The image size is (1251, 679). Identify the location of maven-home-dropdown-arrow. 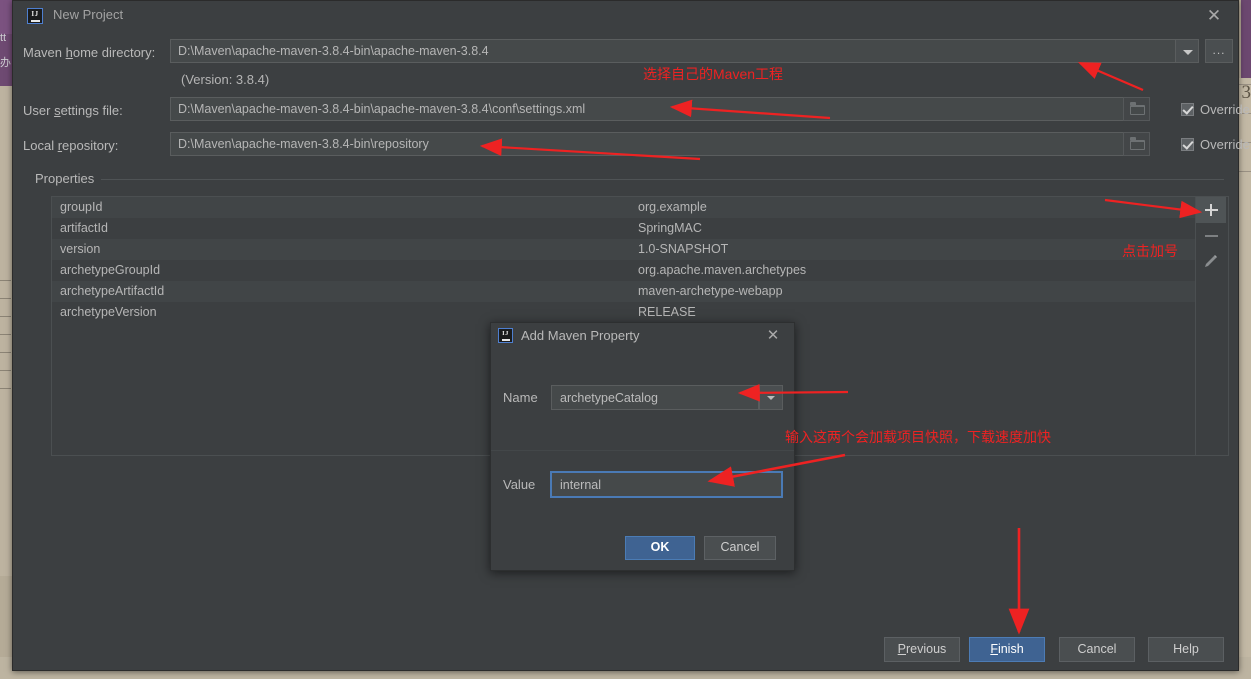
(1187, 51).